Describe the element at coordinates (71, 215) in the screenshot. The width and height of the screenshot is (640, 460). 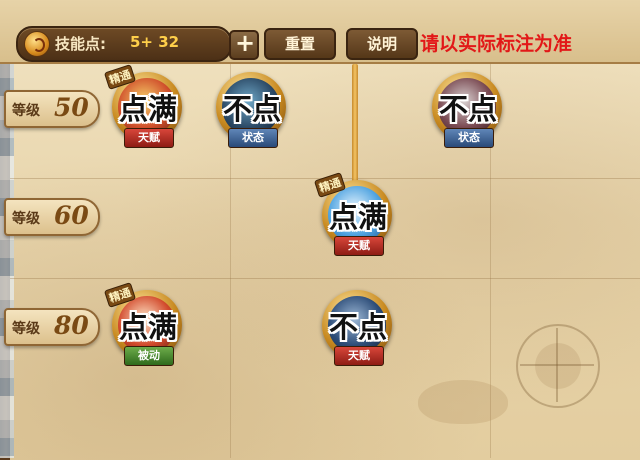
I see `level-number: 60` at that location.